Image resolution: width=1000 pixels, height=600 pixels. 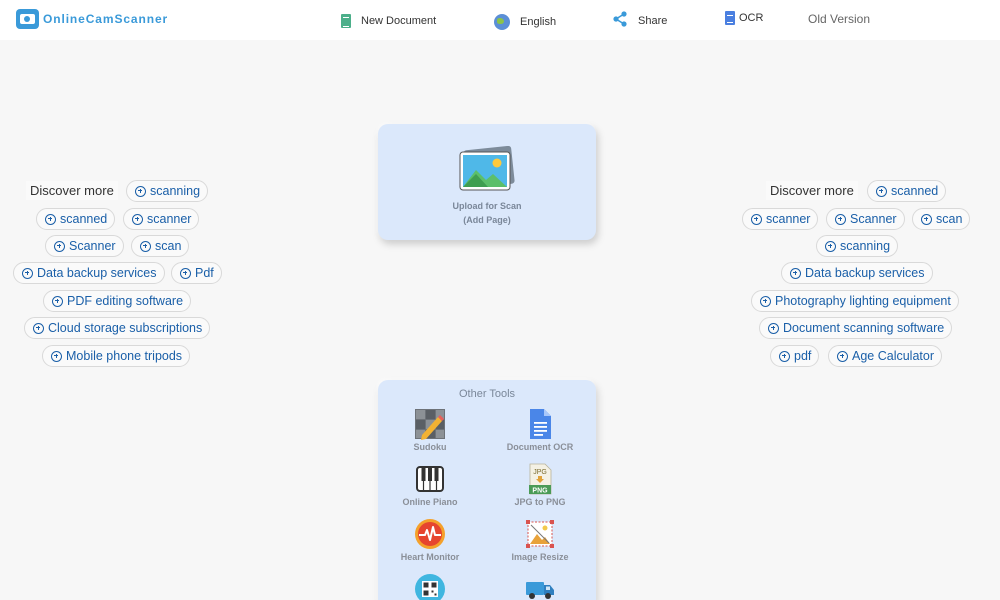 I want to click on jpg-badge-text: JPG, so click(x=540, y=472).